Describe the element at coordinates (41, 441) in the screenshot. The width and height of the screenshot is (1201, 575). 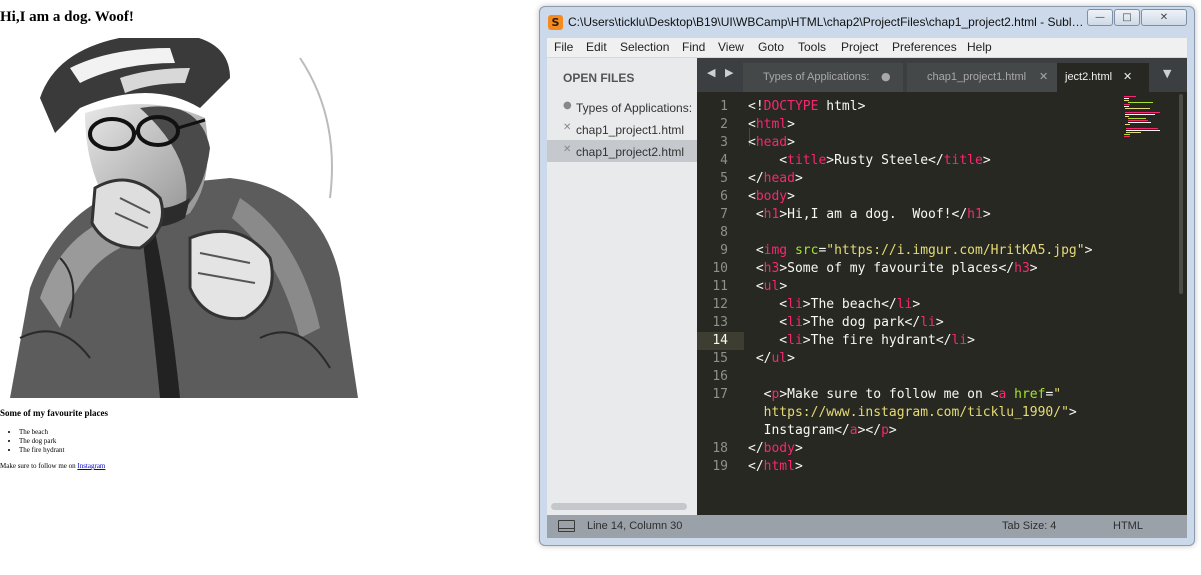
I see `place-item: The dog park` at that location.